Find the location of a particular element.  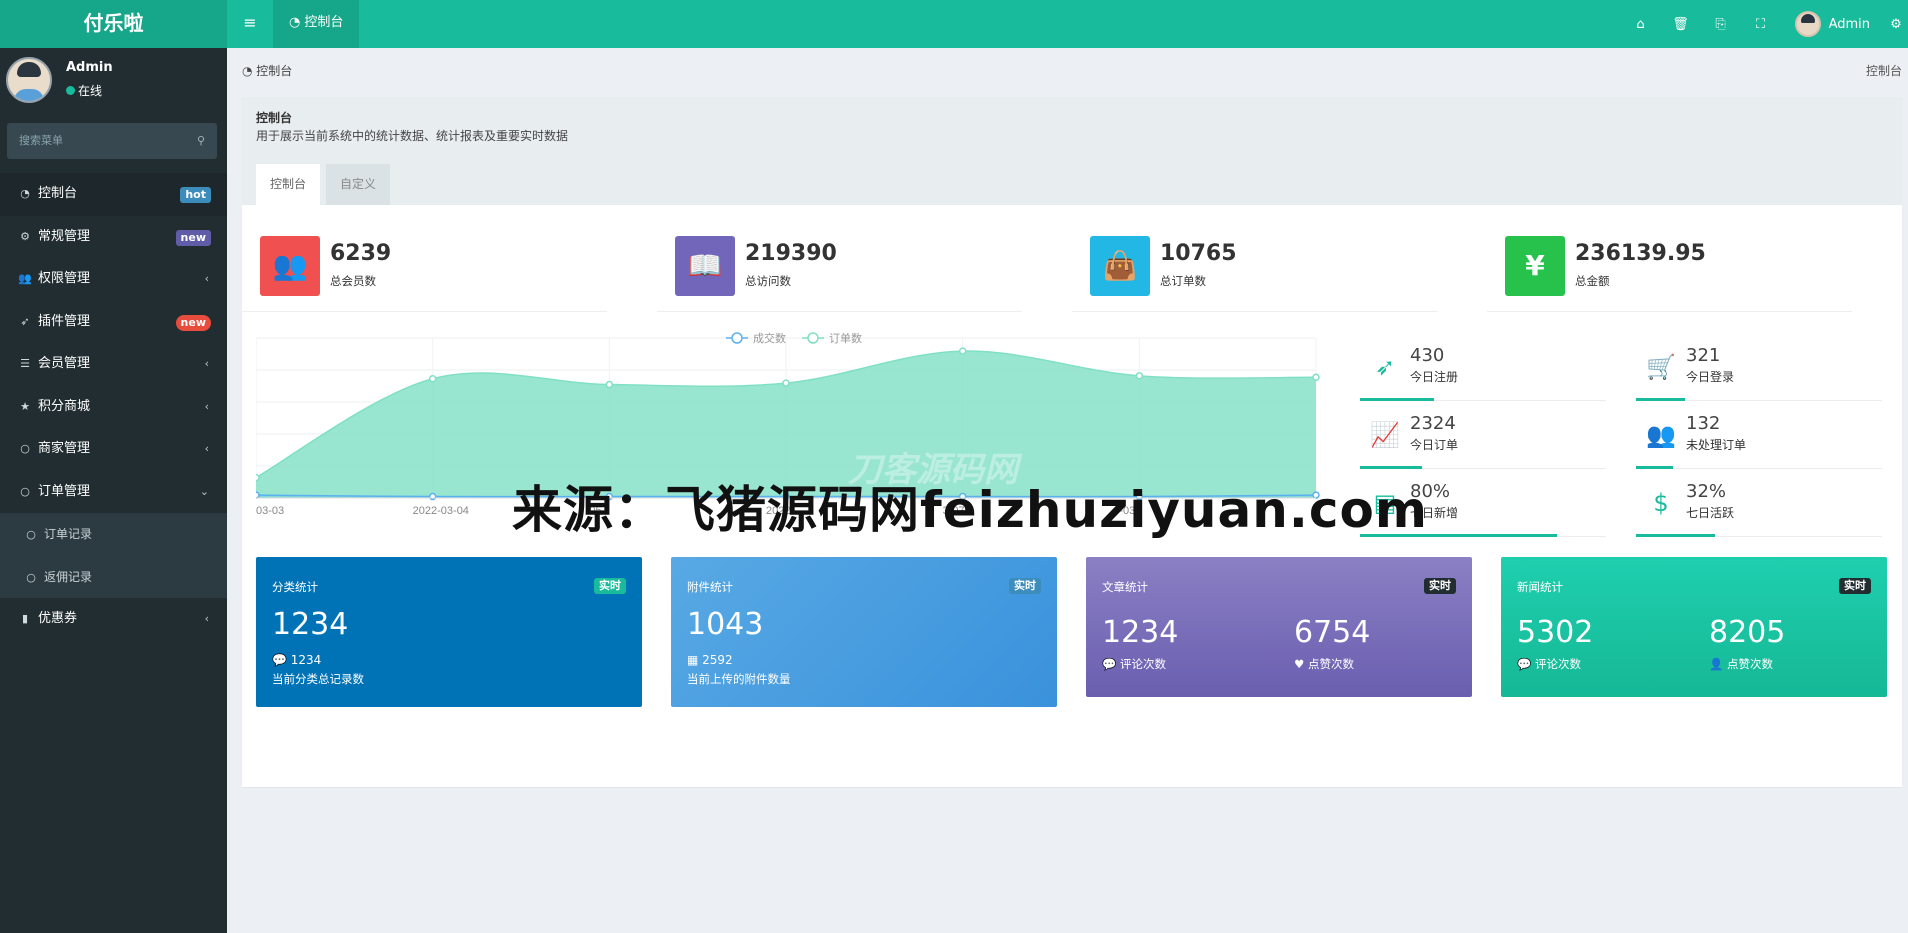

legend-marker is located at coordinates (737, 338).